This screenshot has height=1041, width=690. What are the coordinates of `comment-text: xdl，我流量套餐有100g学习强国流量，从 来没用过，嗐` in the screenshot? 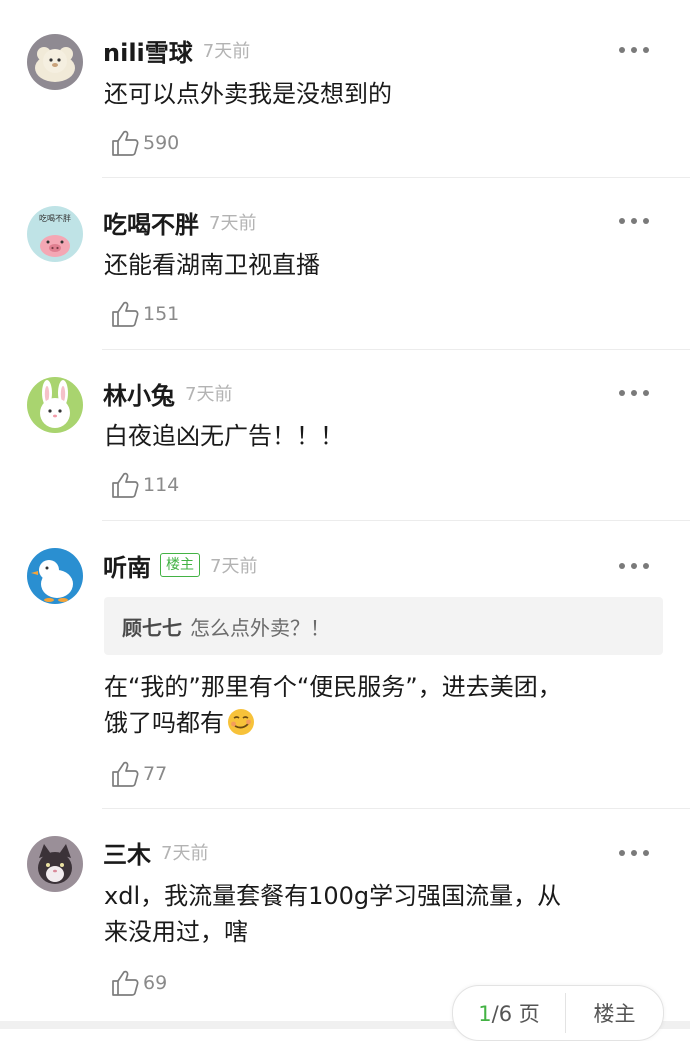 It's located at (333, 914).